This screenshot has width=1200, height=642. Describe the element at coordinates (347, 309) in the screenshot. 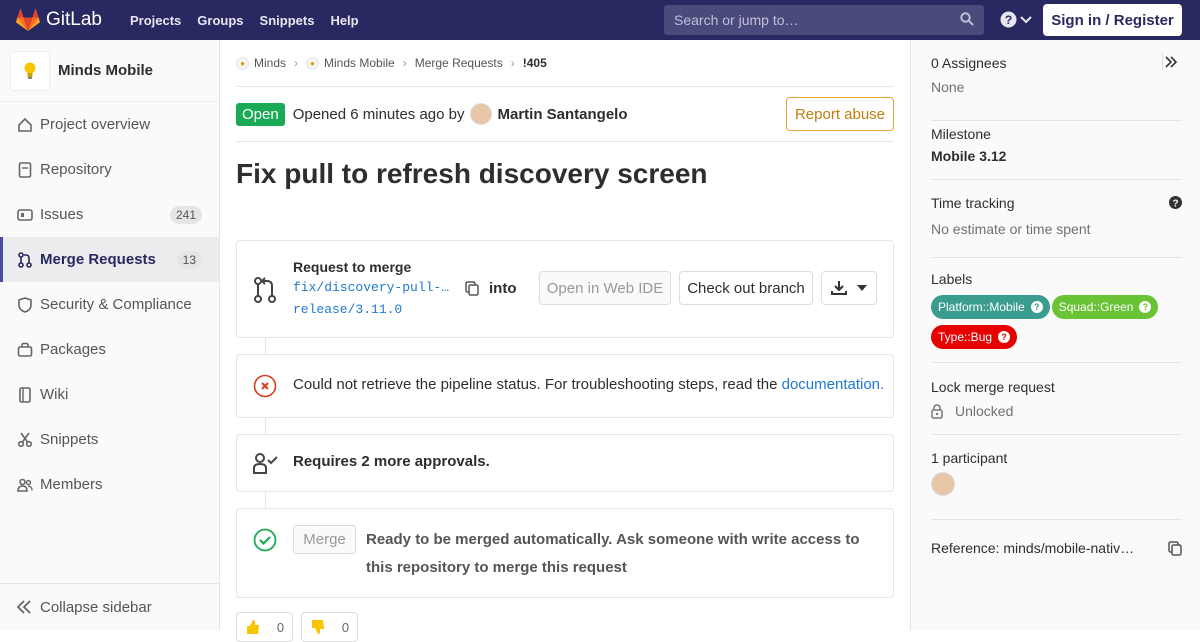

I see `target-branch-link: release/3.11.0` at that location.